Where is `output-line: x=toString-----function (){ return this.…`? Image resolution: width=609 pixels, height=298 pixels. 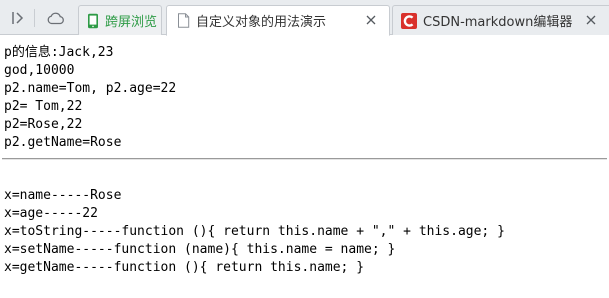 output-line: x=toString-----function (){ return this.… is located at coordinates (254, 231).